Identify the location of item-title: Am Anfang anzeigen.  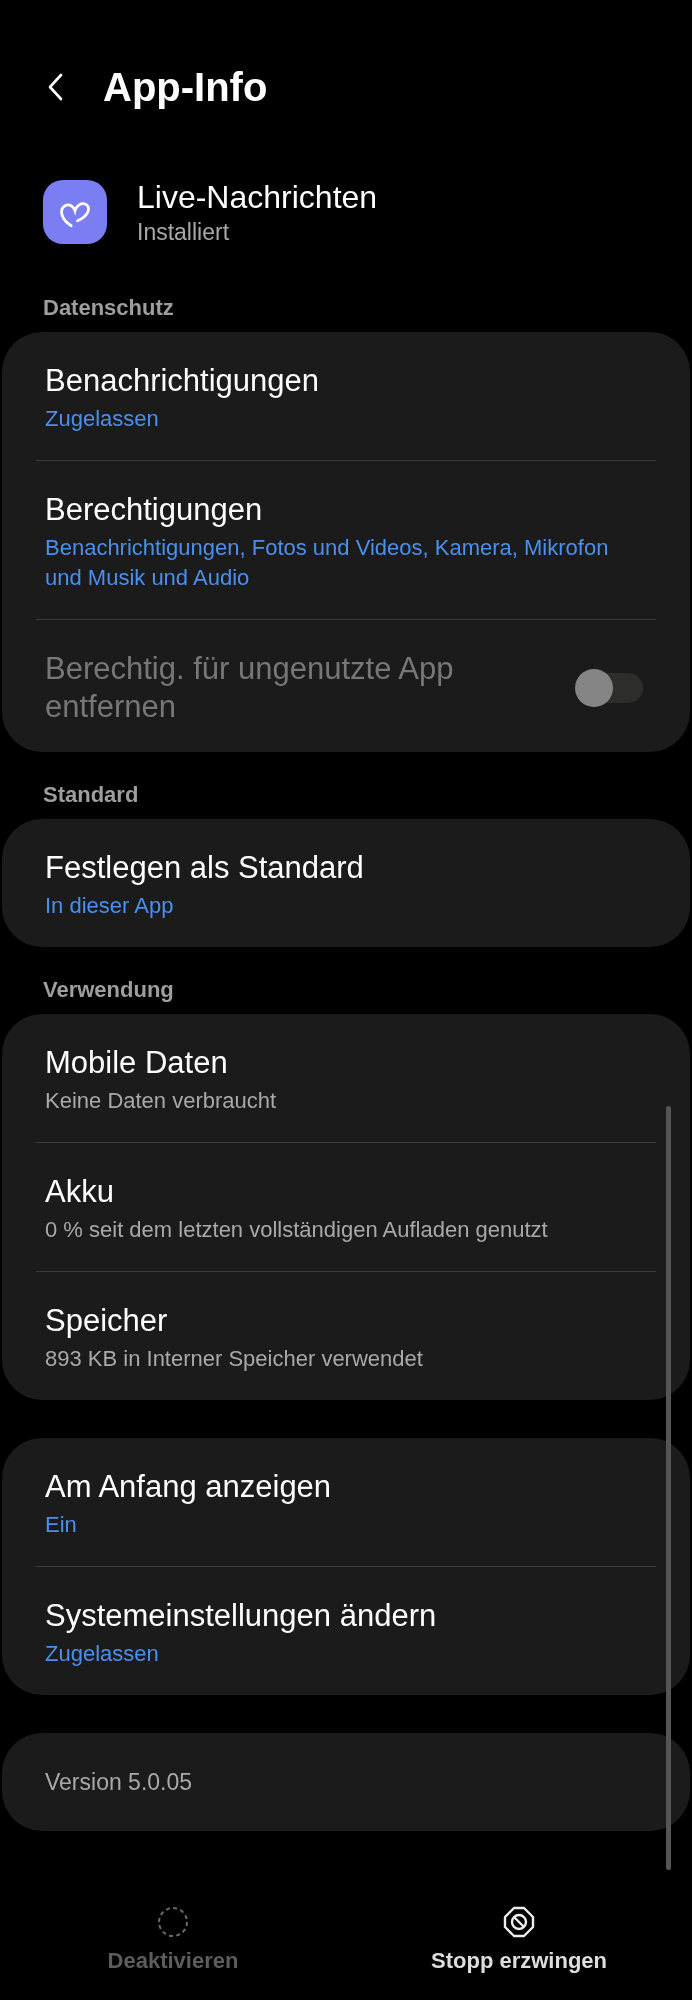
(189, 1487).